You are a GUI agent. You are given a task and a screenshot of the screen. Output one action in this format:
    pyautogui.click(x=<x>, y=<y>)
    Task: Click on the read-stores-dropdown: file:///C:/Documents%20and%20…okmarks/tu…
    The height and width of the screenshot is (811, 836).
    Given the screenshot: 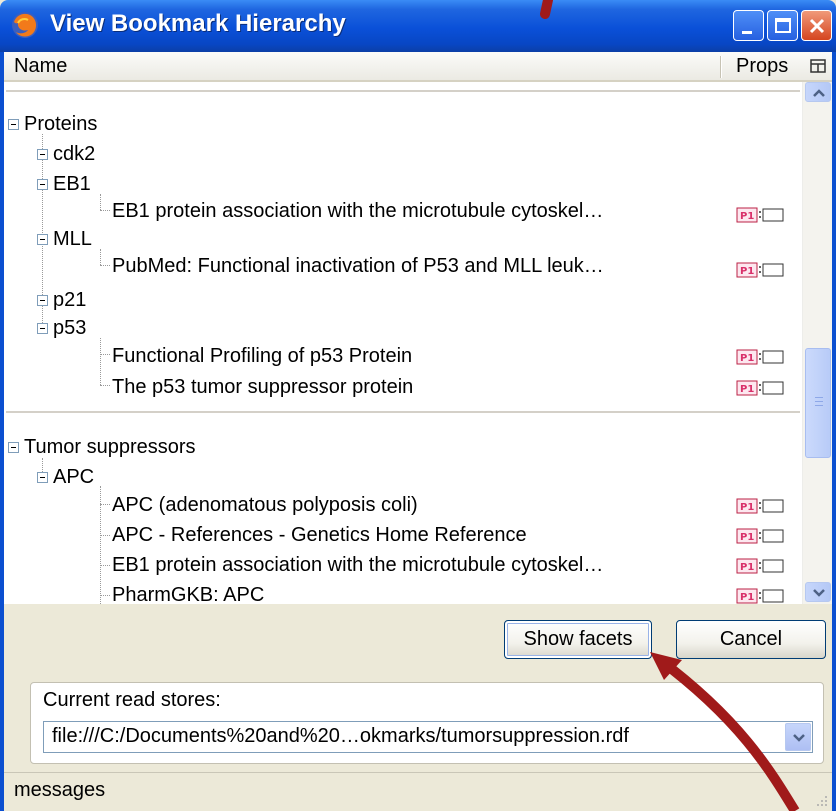 What is the action you would take?
    pyautogui.click(x=428, y=737)
    